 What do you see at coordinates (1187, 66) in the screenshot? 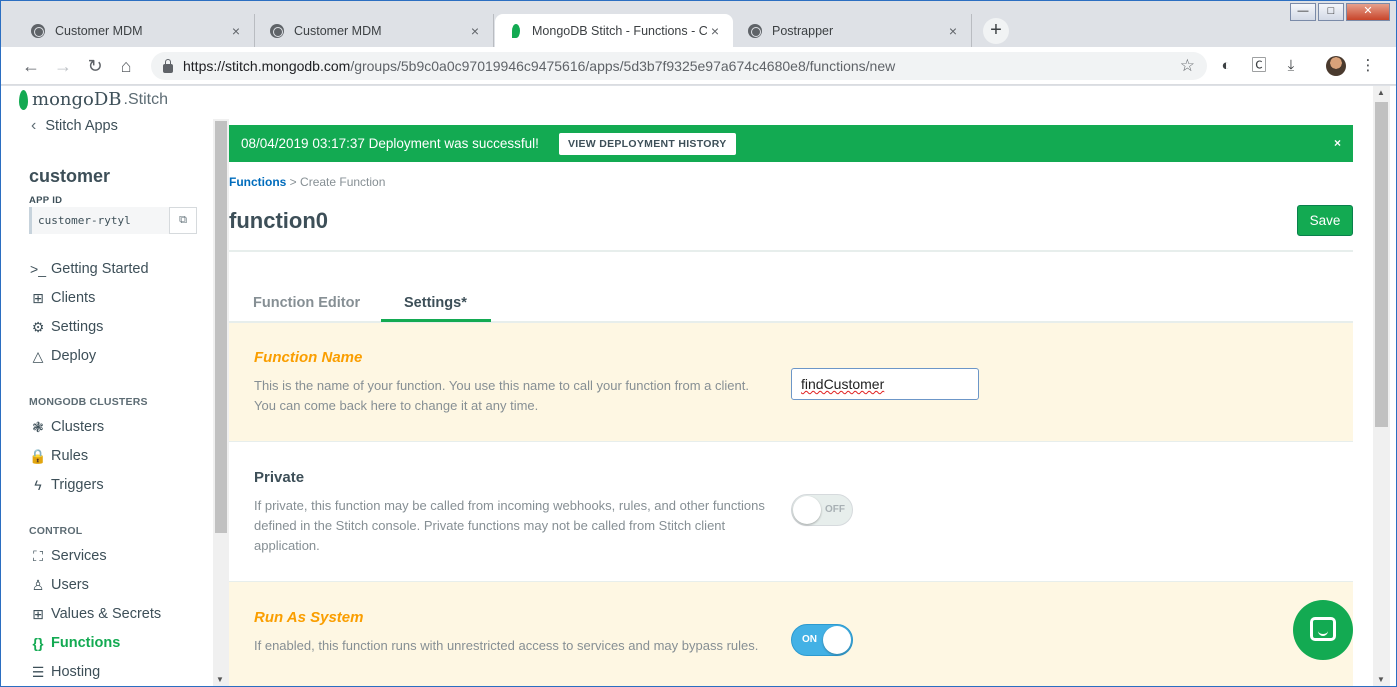
I see `bookmark-star-icon: ☆` at bounding box center [1187, 66].